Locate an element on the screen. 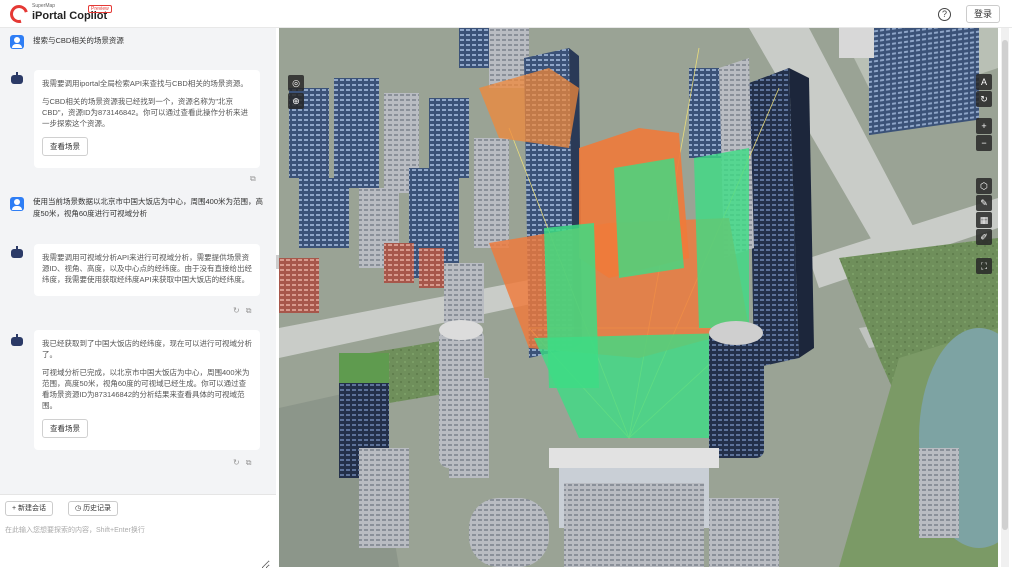 The width and height of the screenshot is (1012, 570). bot-paragraph: 我需要调用iportal全局检索API来查找与CBD相关的场景资源。 is located at coordinates (145, 83).